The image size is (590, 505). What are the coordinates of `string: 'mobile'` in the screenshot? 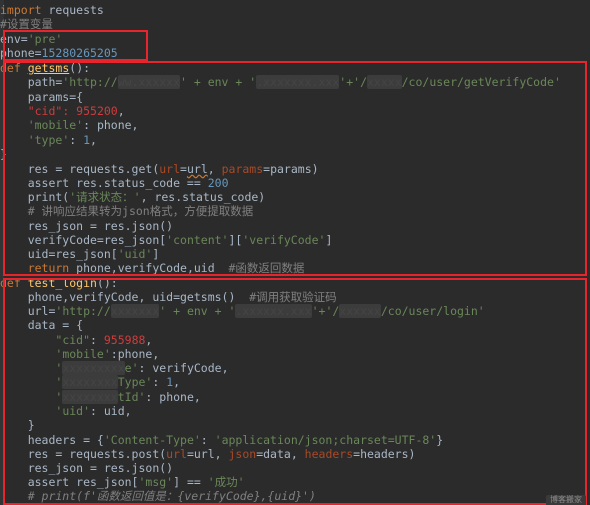 It's located at (83, 354).